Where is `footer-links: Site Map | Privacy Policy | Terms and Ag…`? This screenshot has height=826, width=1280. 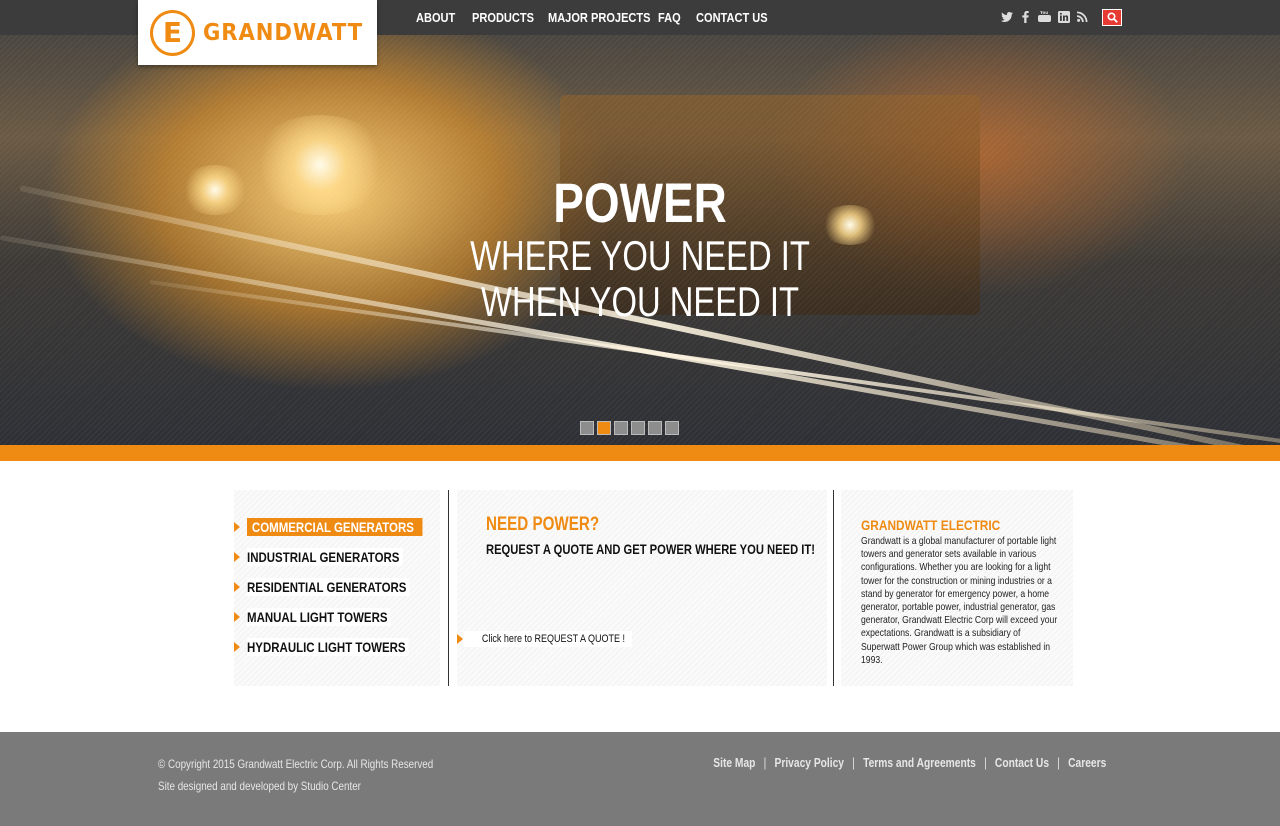 footer-links: Site Map | Privacy Policy | Terms and Ag… is located at coordinates (909, 763).